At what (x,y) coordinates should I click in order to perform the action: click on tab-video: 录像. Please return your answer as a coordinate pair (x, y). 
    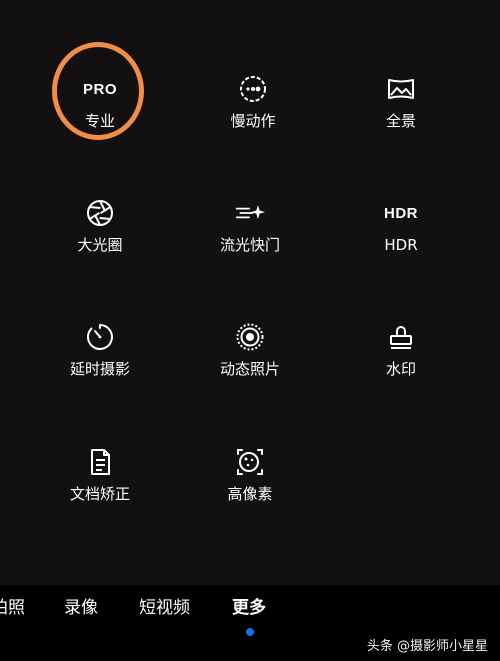
    Looking at the image, I should click on (81, 608).